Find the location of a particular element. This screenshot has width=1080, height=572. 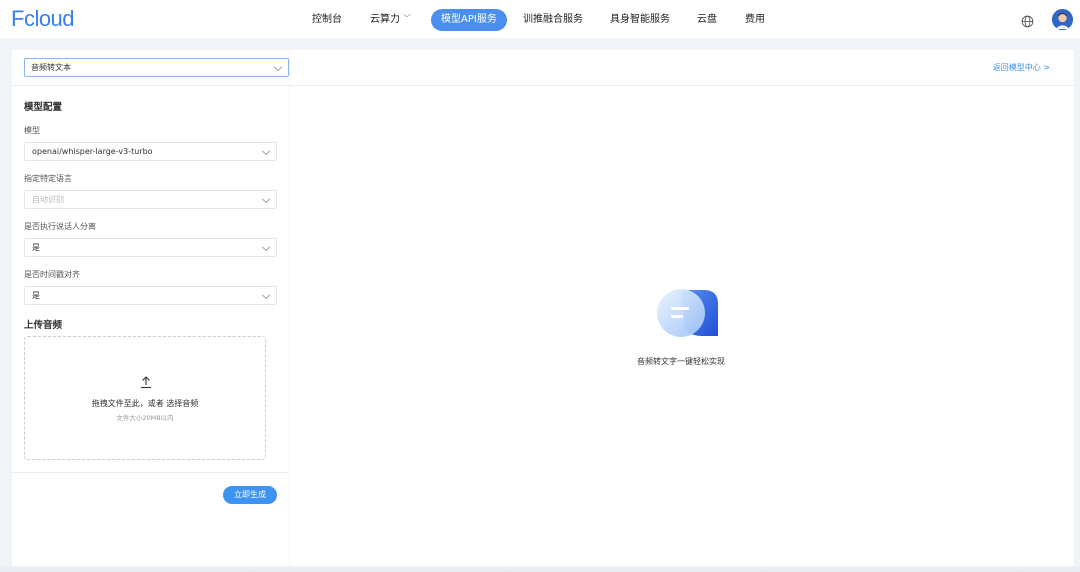

nav-label: 控制台 is located at coordinates (327, 19).